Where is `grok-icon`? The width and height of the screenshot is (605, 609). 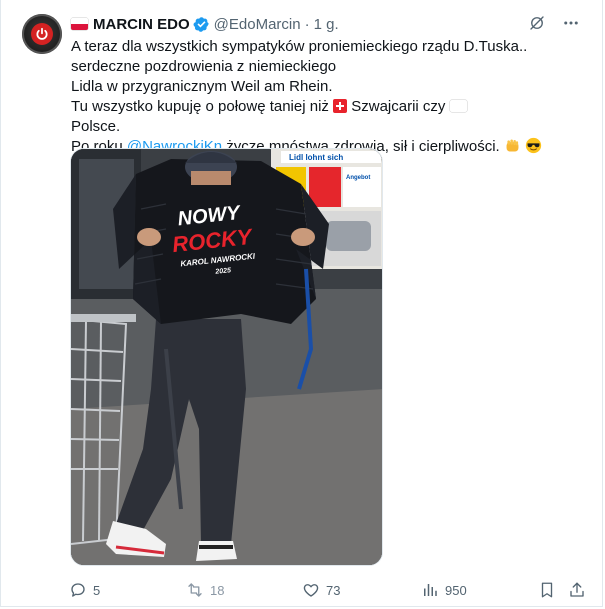
grok-icon is located at coordinates (537, 25).